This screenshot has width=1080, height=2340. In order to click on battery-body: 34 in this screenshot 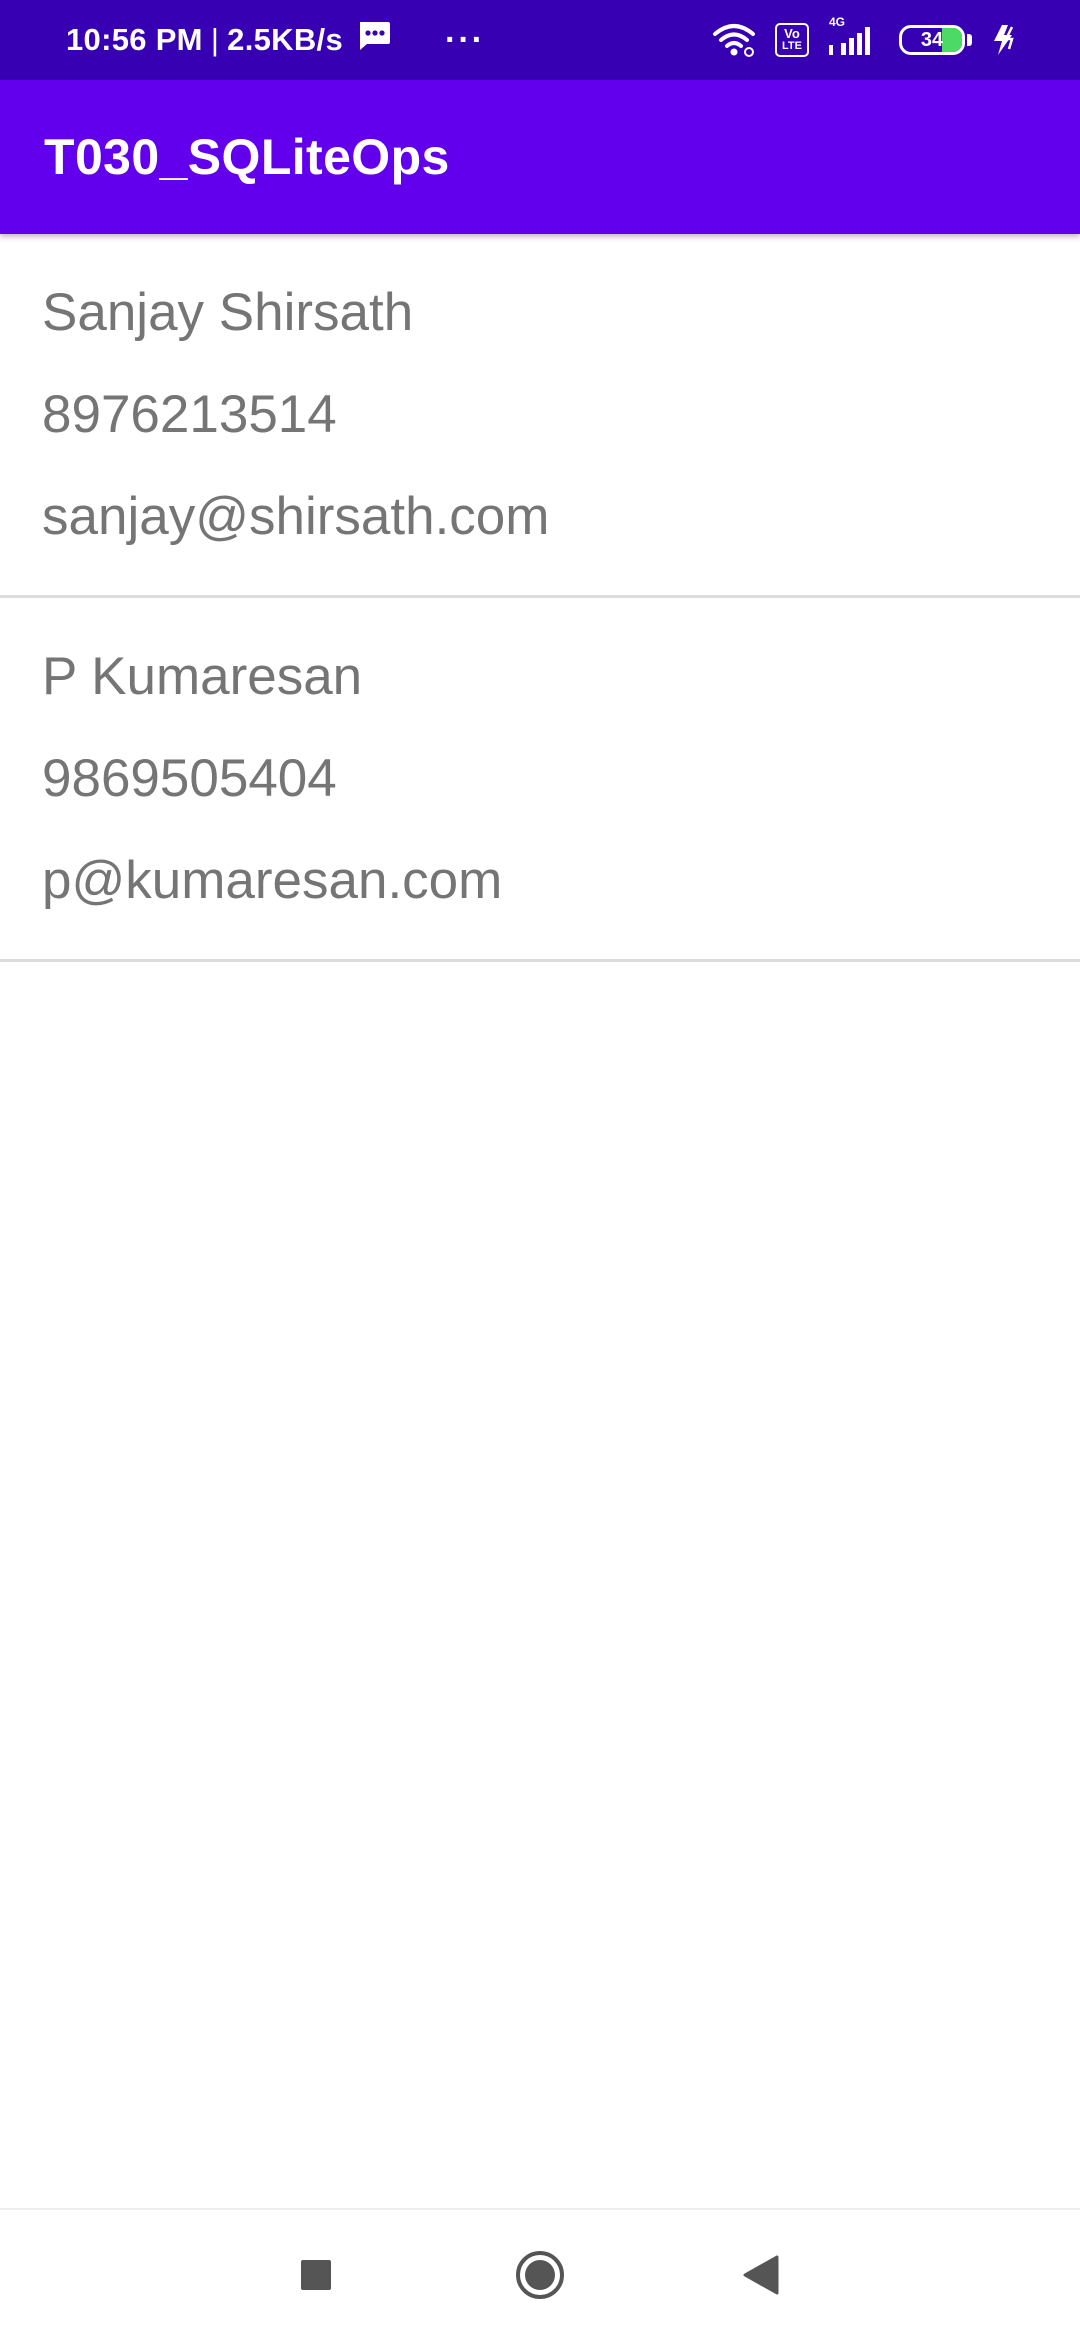, I will do `click(932, 40)`.